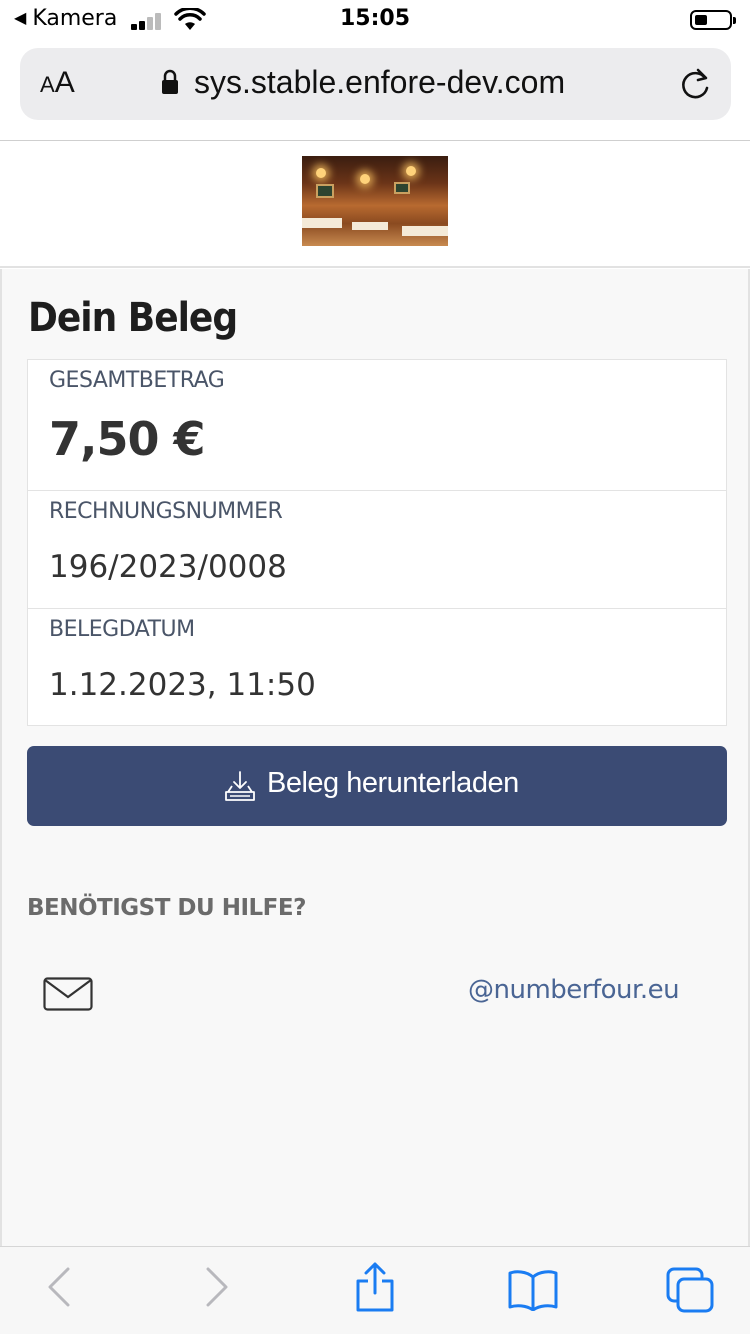  Describe the element at coordinates (137, 380) in the screenshot. I see `total-label: GESAMTBETRAG` at that location.